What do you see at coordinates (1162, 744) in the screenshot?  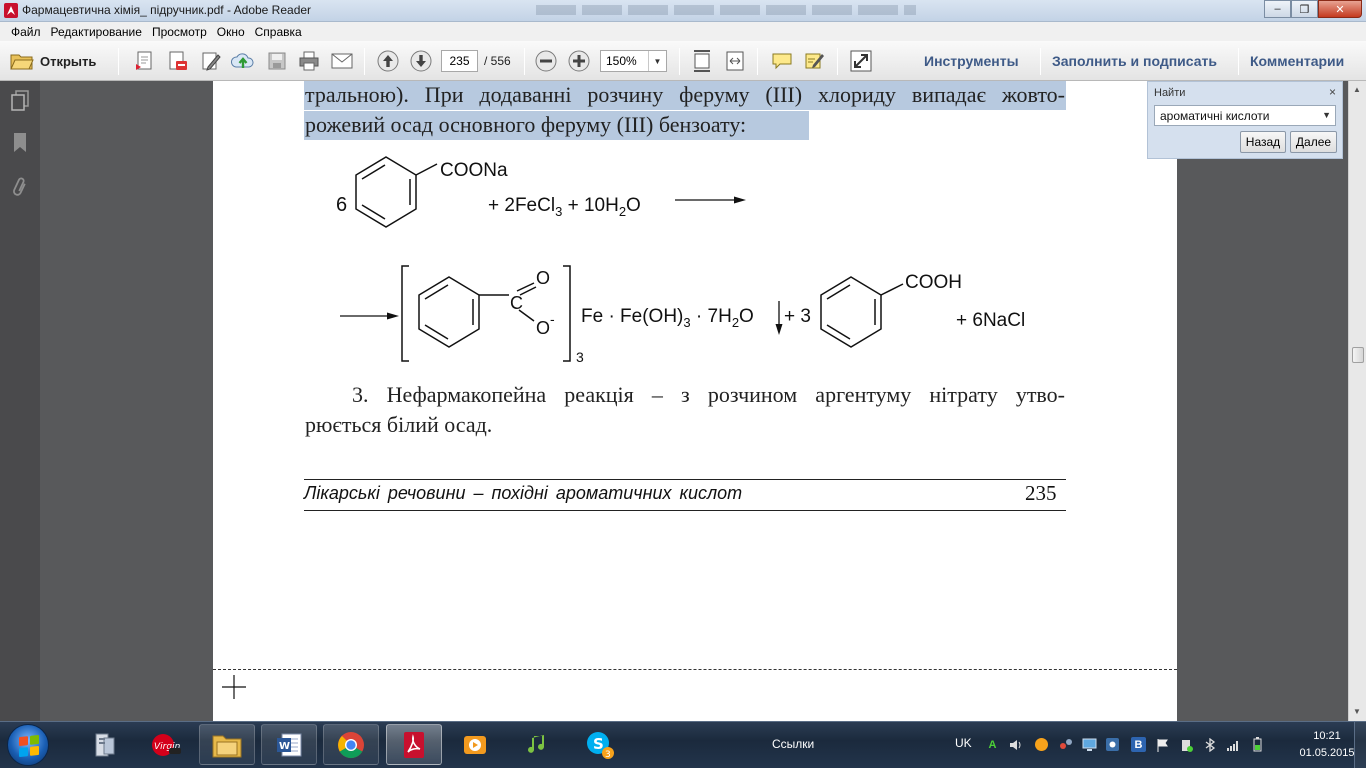 I see `action-center-flag-icon` at bounding box center [1162, 744].